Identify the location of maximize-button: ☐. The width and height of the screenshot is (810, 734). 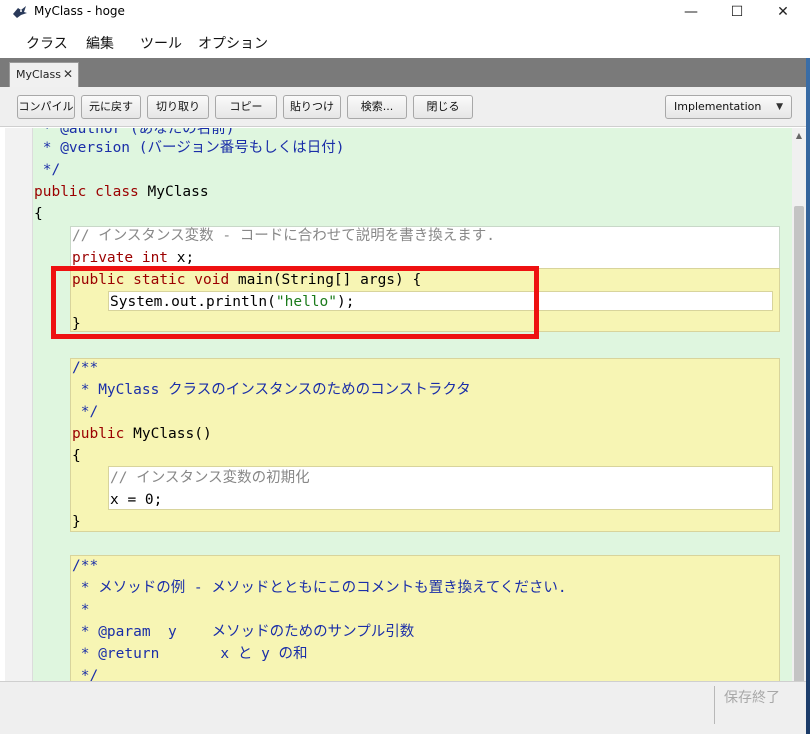
(737, 12).